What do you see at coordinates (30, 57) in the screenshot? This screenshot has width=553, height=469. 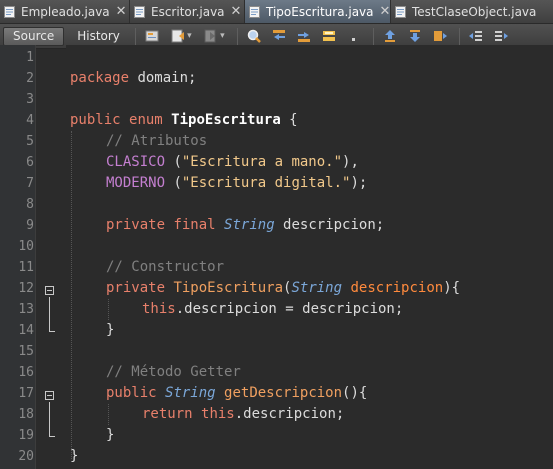 I see `line-number: 1` at bounding box center [30, 57].